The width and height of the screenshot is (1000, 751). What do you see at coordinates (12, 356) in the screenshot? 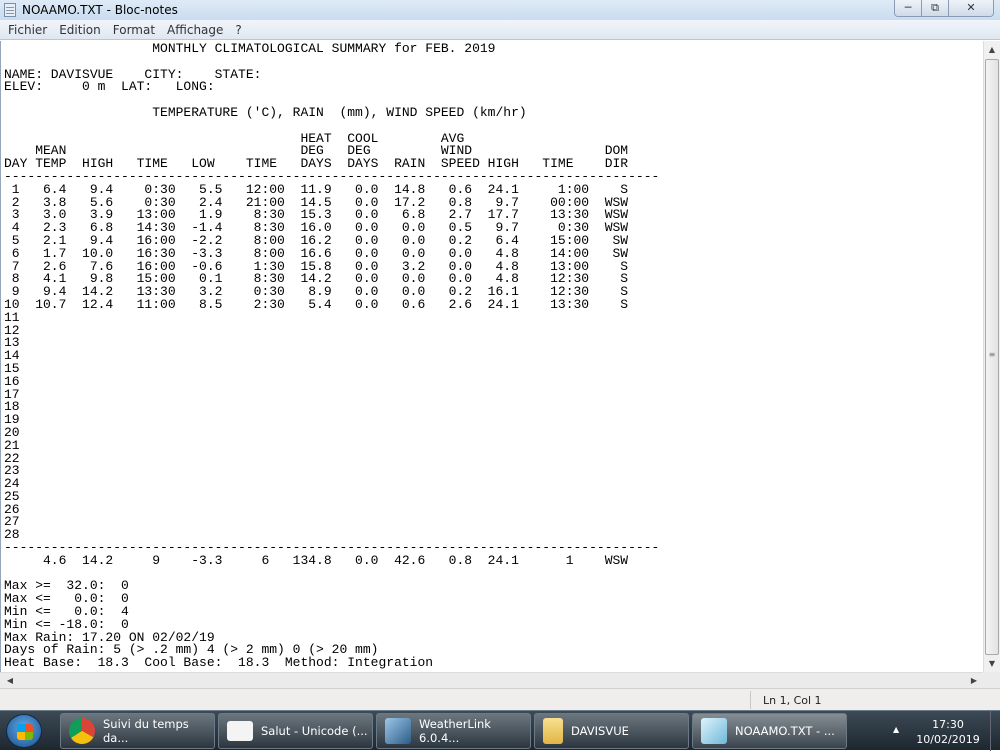
I see `table-row: 14` at bounding box center [12, 356].